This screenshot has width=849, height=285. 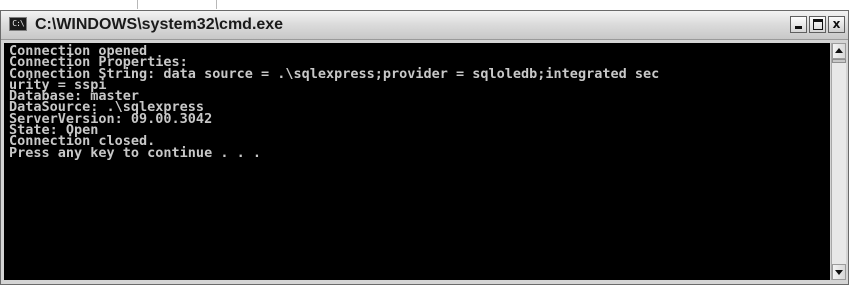 I want to click on title-bar: C:\ C:\WINDOWS\system32\cmd.exe x, so click(x=424, y=25).